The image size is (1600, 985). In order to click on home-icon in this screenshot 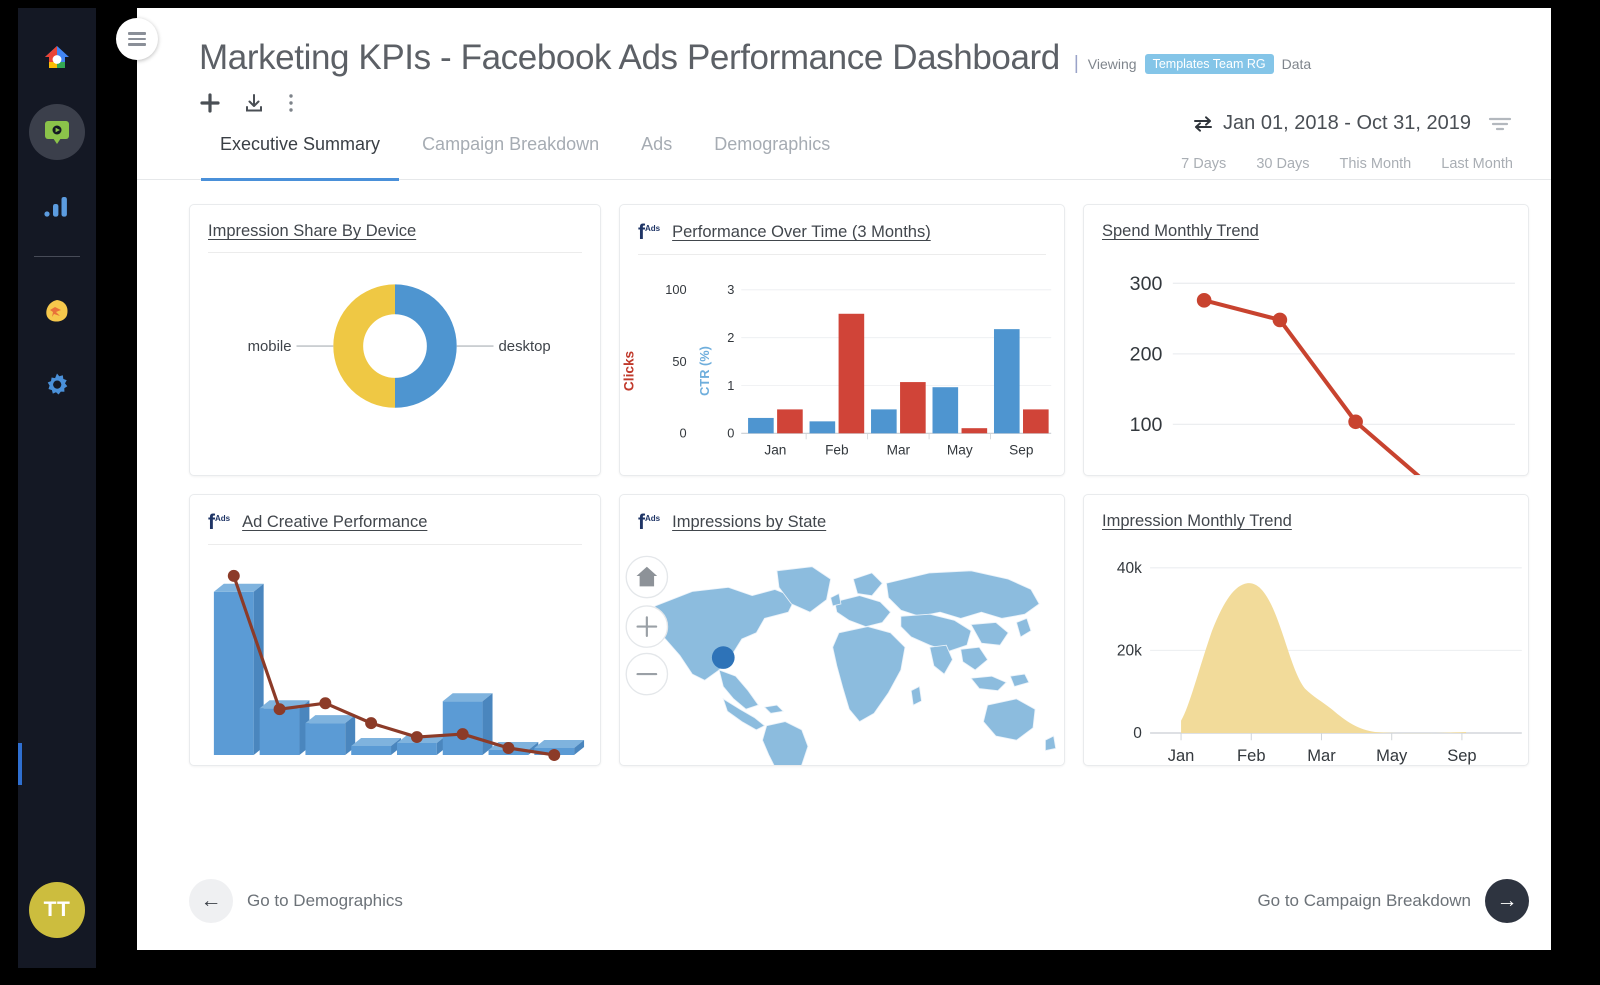, I will do `click(57, 58)`.